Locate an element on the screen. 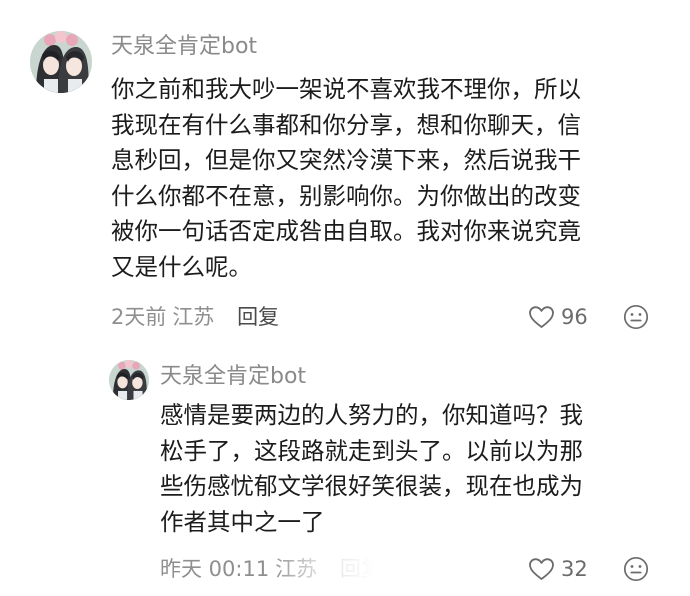  like-count: 96 is located at coordinates (574, 317).